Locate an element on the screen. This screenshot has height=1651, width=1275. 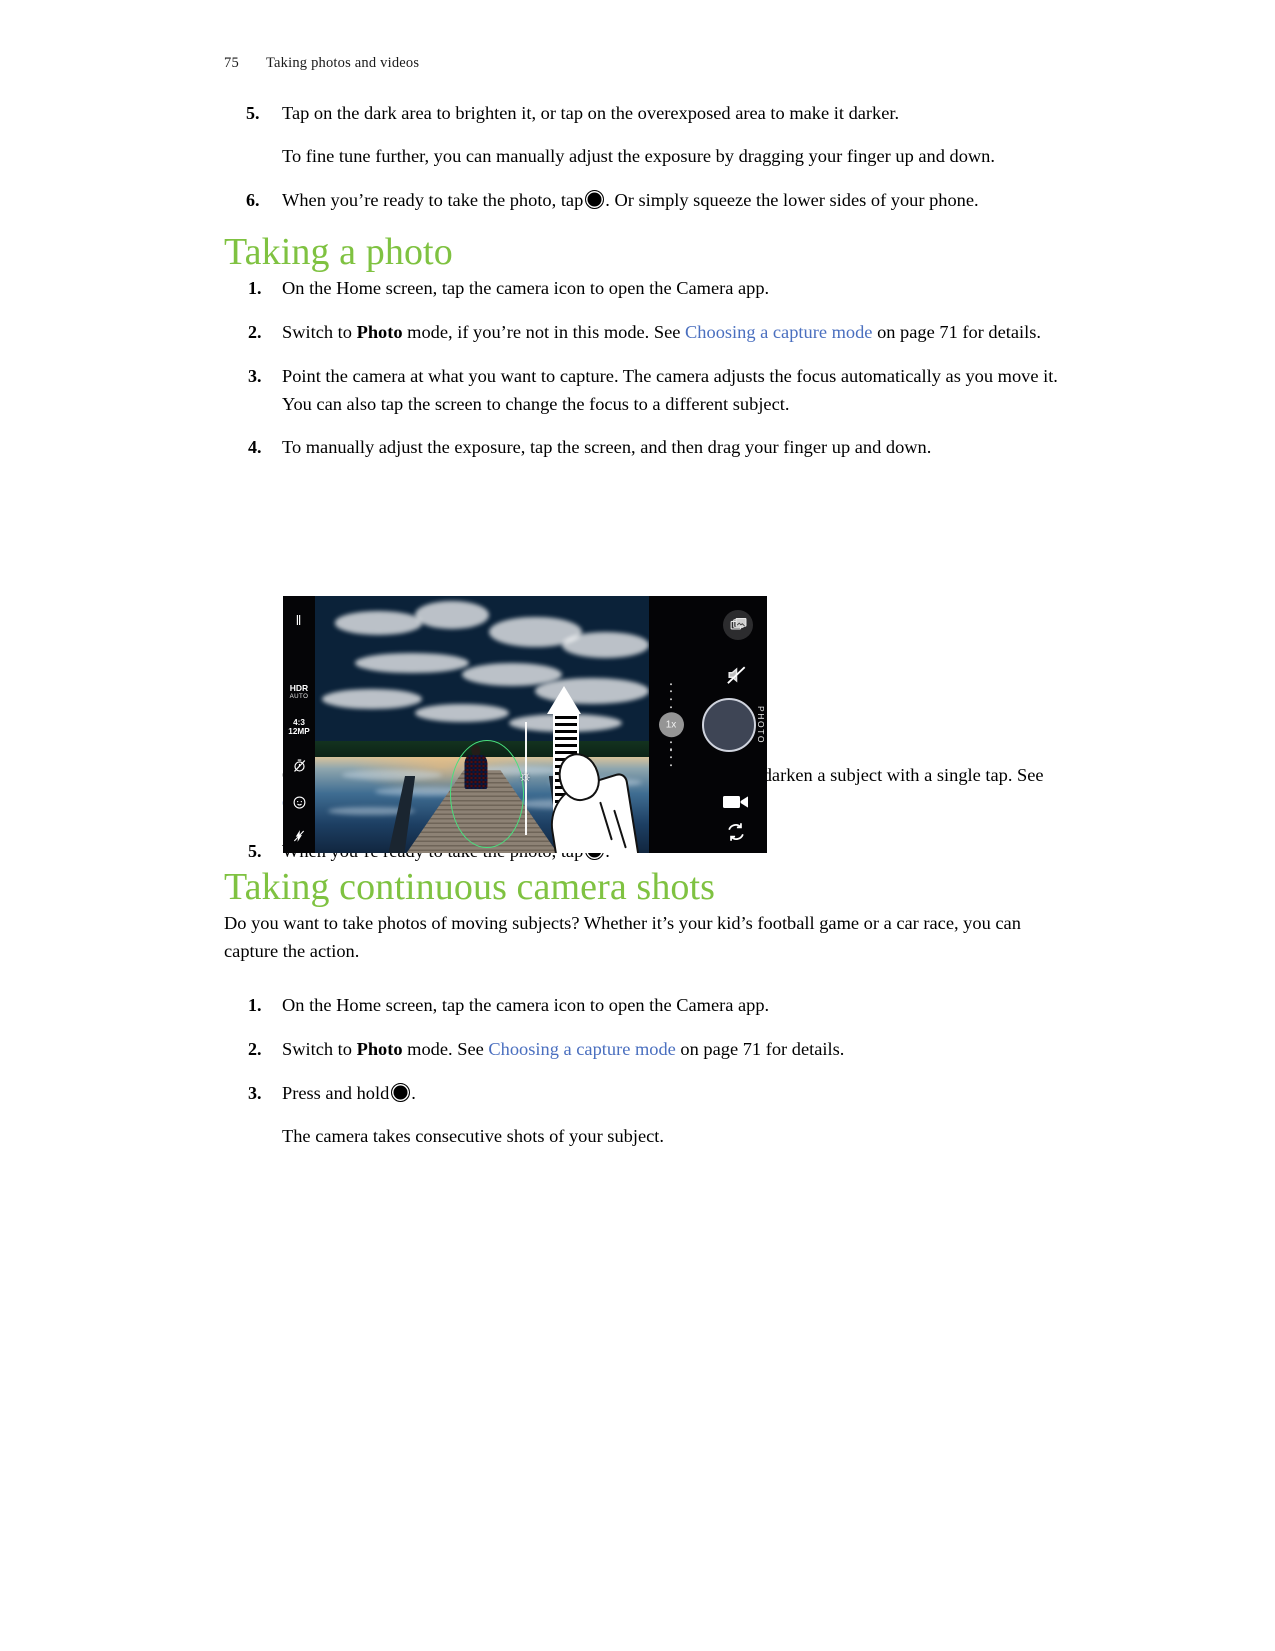
smiley-face-icon is located at coordinates (299, 804).